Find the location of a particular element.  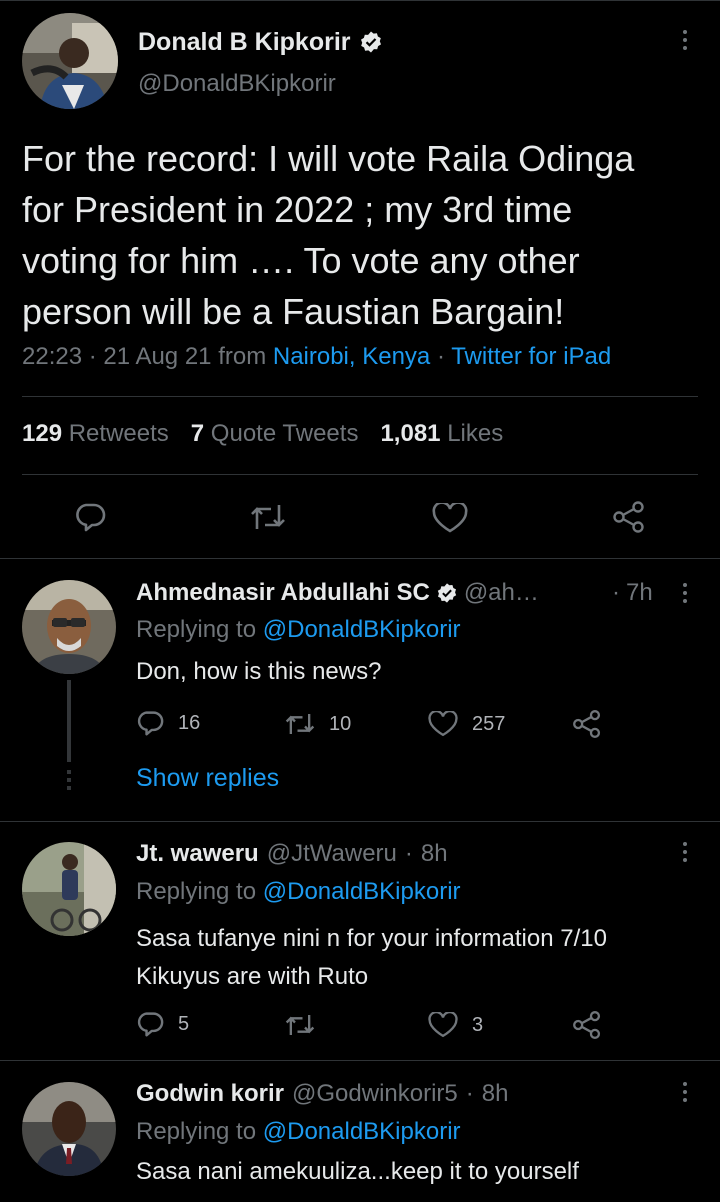

main-author-handle: @DonaldBKipkorir is located at coordinates (237, 84).